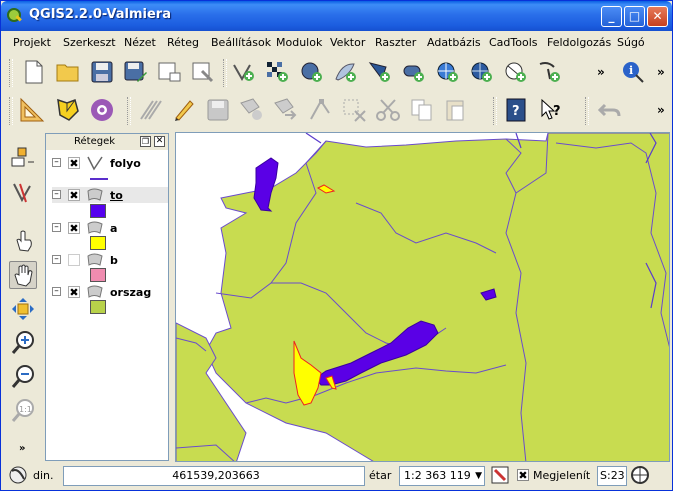 Image resolution: width=673 pixels, height=491 pixels. I want to click on add-feature-icon, so click(252, 110).